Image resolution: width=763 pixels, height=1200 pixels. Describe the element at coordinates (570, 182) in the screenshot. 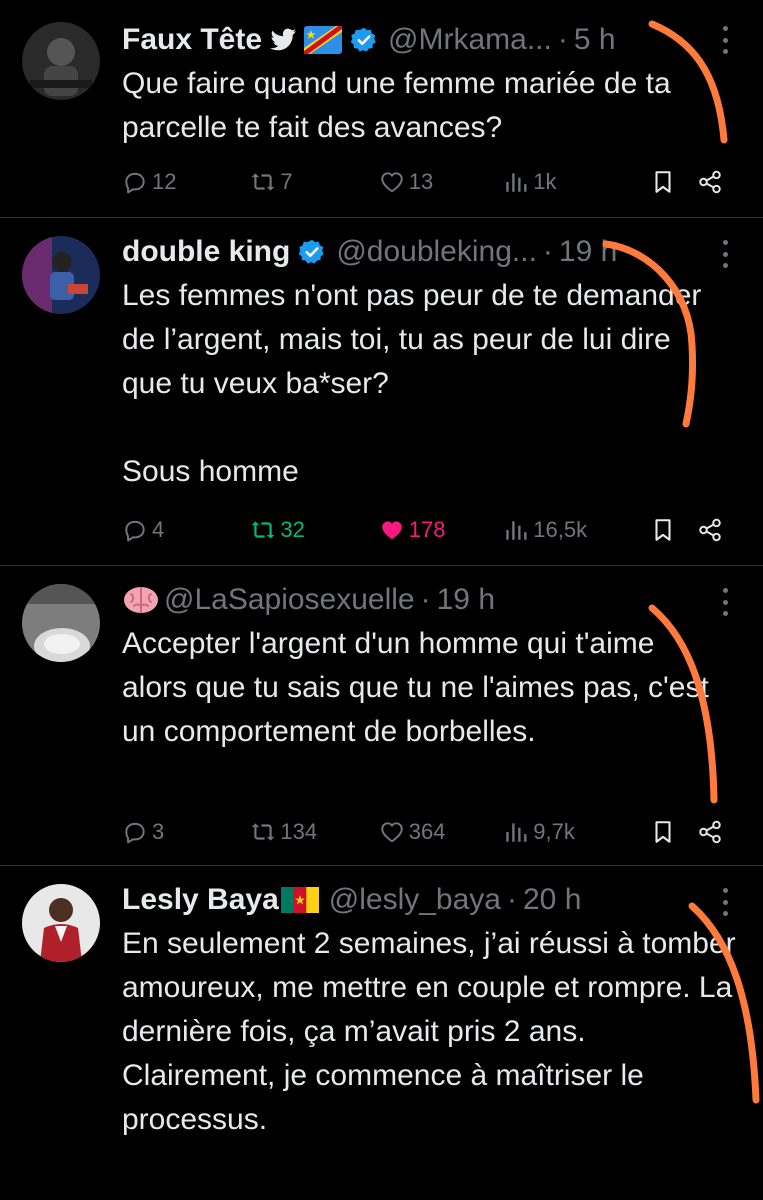

I see `views-button: 1k` at that location.